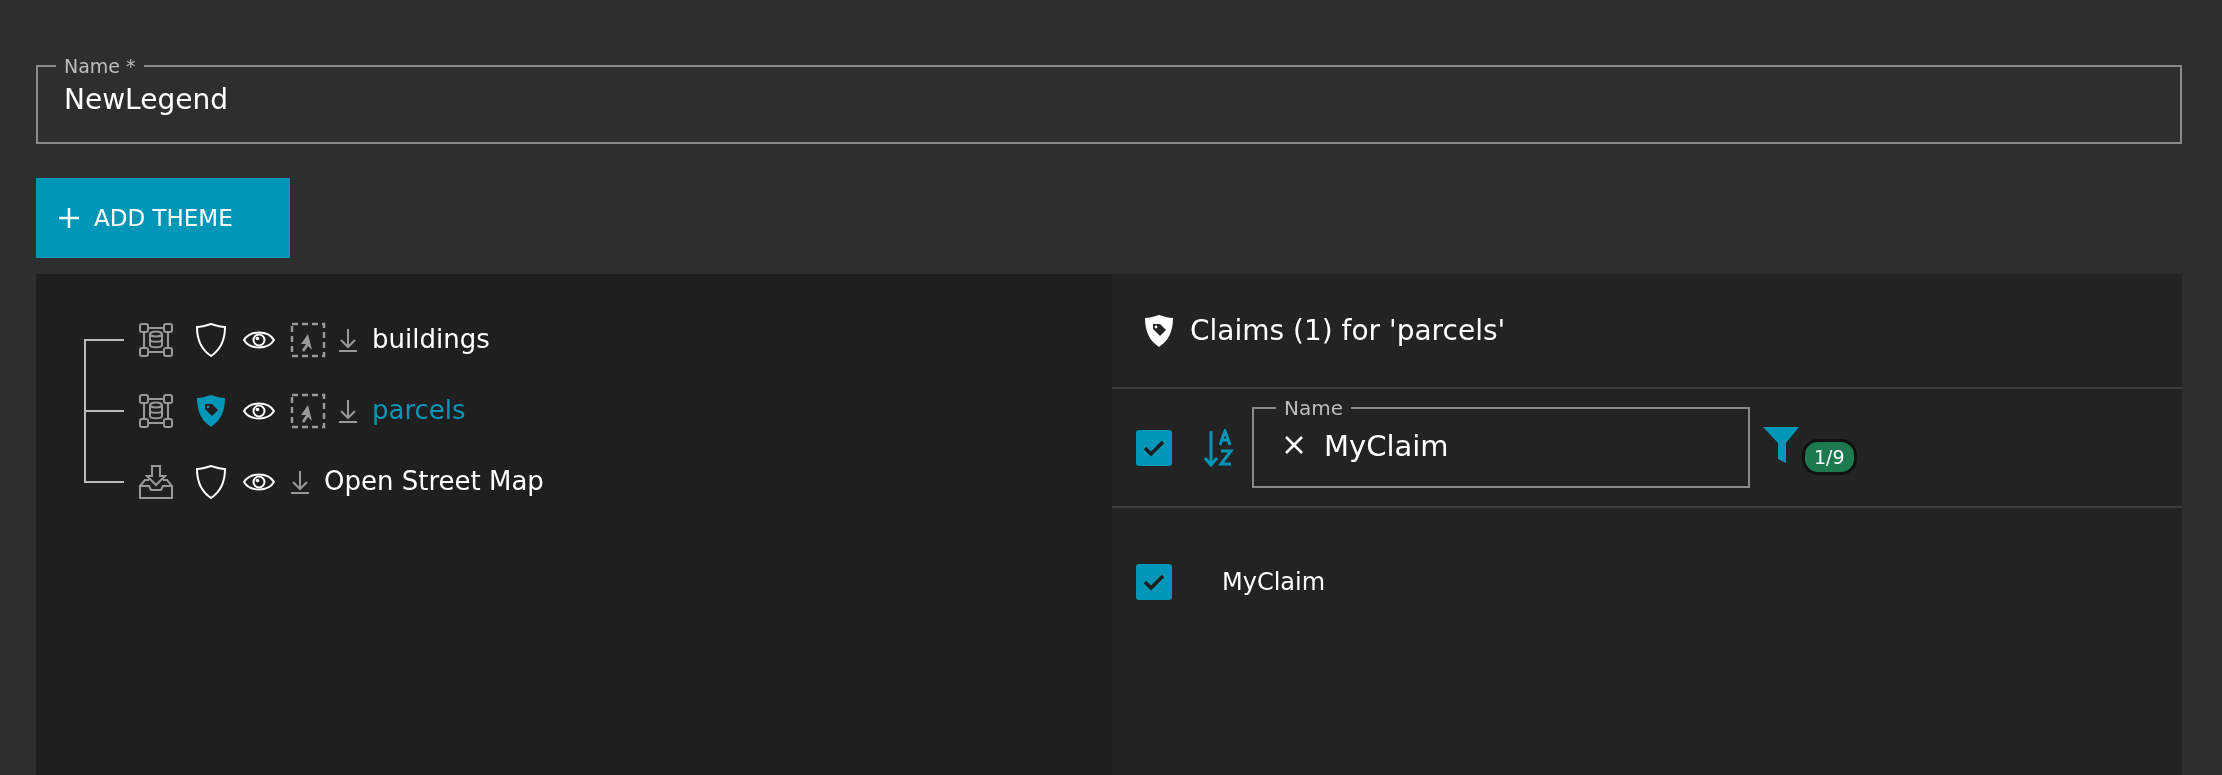 Image resolution: width=2222 pixels, height=775 pixels. Describe the element at coordinates (156, 481) in the screenshot. I see `inbox-download-icon` at that location.